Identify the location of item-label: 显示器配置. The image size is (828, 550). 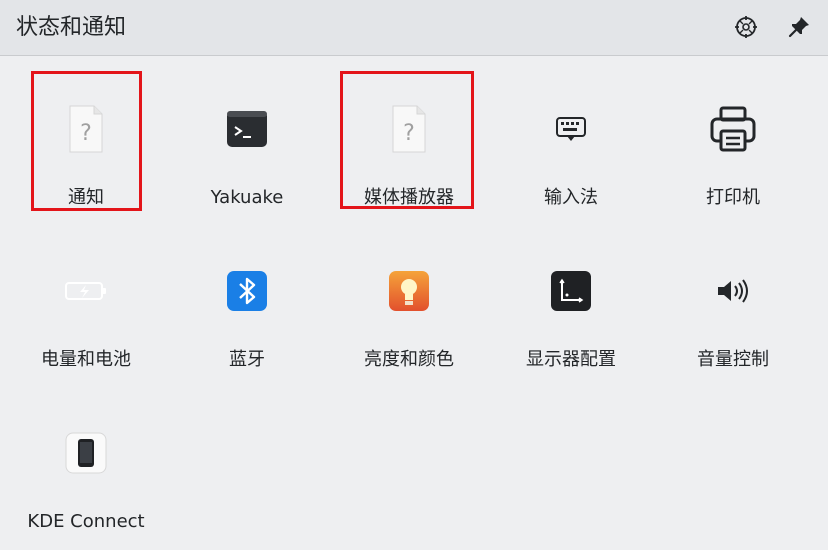
(571, 359).